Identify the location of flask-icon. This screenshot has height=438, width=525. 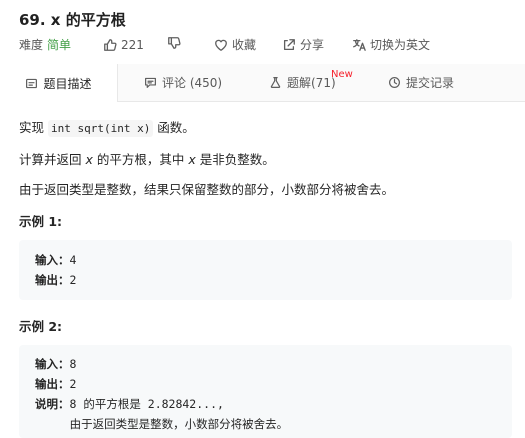
(275, 82).